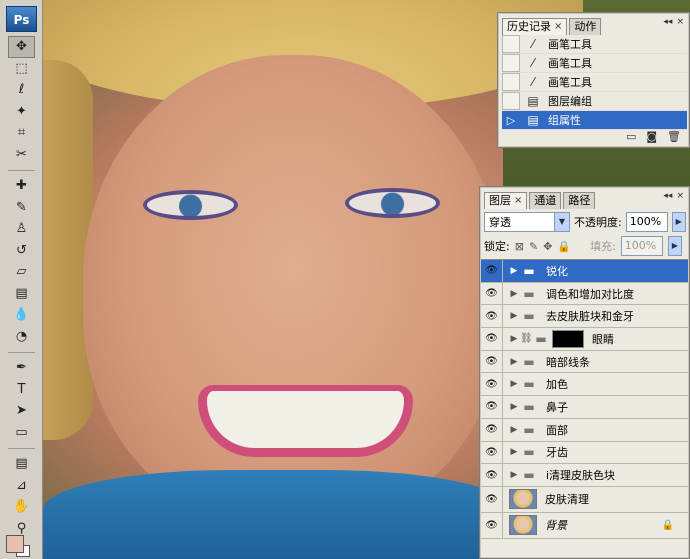 The height and width of the screenshot is (559, 690). I want to click on gradient-tool: ▤, so click(21, 294).